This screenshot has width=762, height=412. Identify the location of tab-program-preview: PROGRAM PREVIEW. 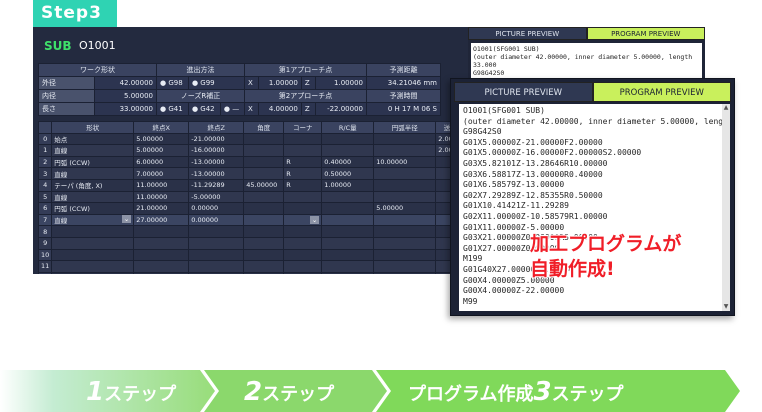
(661, 92).